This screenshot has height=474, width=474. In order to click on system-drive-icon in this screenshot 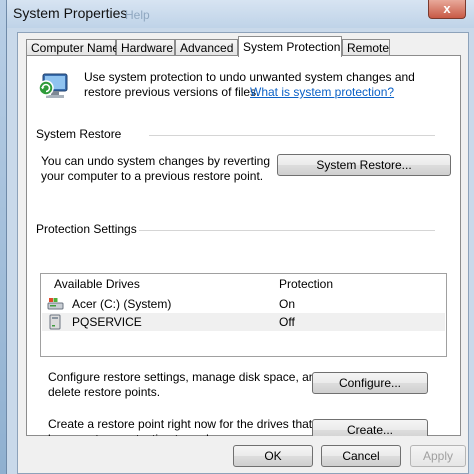, I will do `click(55, 304)`.